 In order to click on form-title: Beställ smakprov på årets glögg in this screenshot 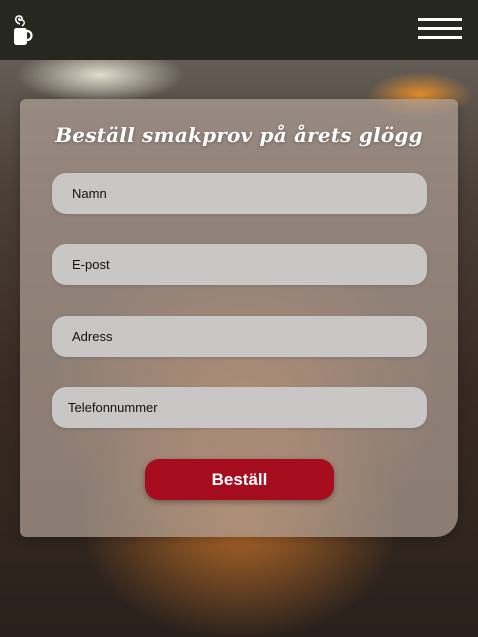, I will do `click(239, 135)`.